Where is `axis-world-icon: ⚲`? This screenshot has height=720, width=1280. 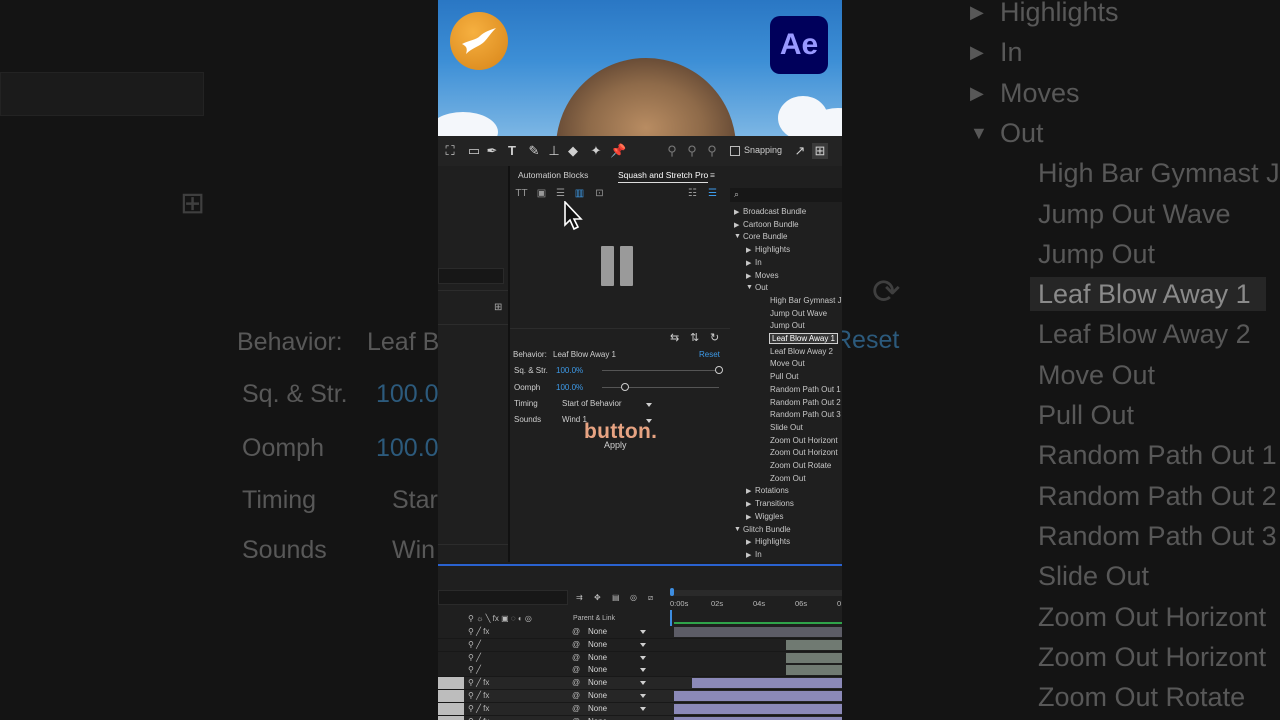
axis-world-icon: ⚲ is located at coordinates (672, 151).